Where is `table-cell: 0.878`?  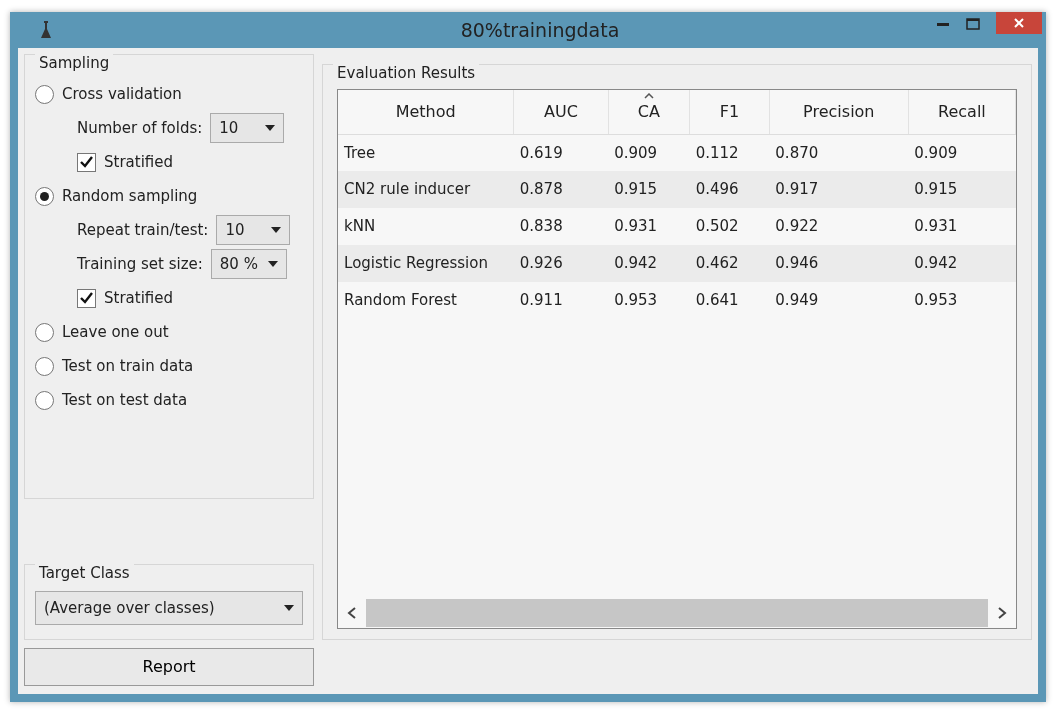
table-cell: 0.878 is located at coordinates (561, 189).